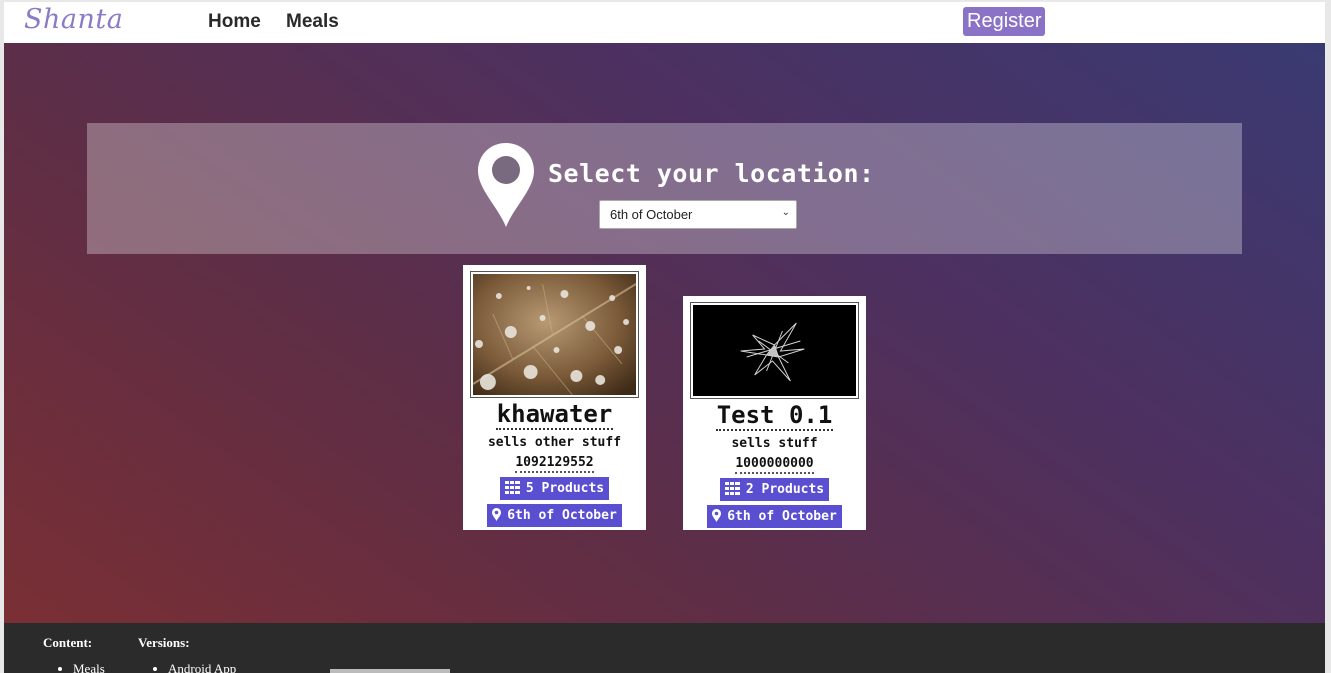 The image size is (1331, 673). I want to click on logo: Shanta, so click(73, 19).